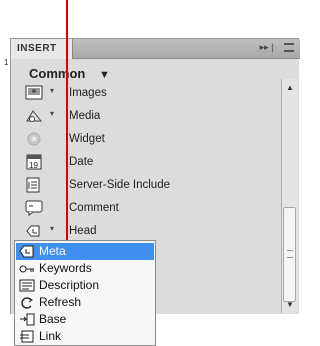  I want to click on menu-item-description: Description, so click(85, 285).